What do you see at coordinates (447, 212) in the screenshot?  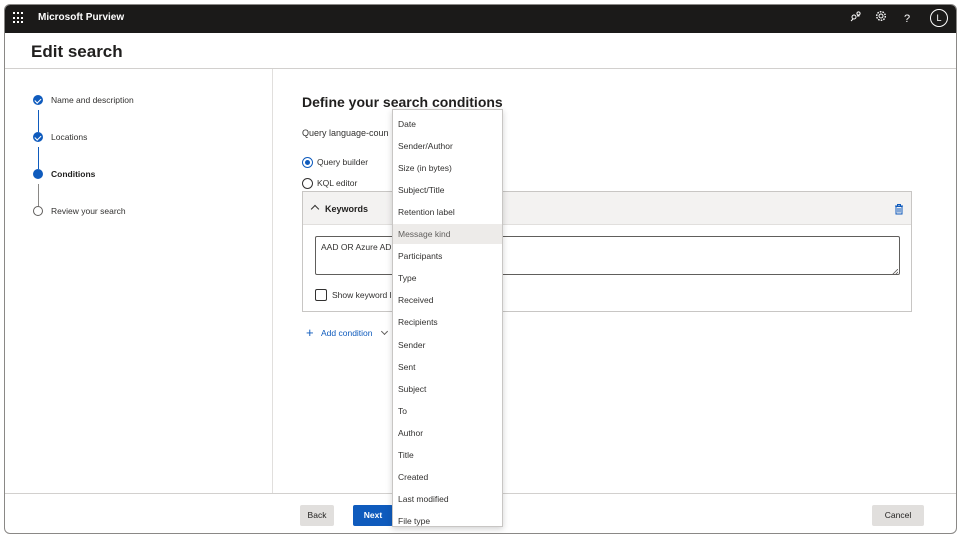 I see `menu-item-retention-label: Retention label` at bounding box center [447, 212].